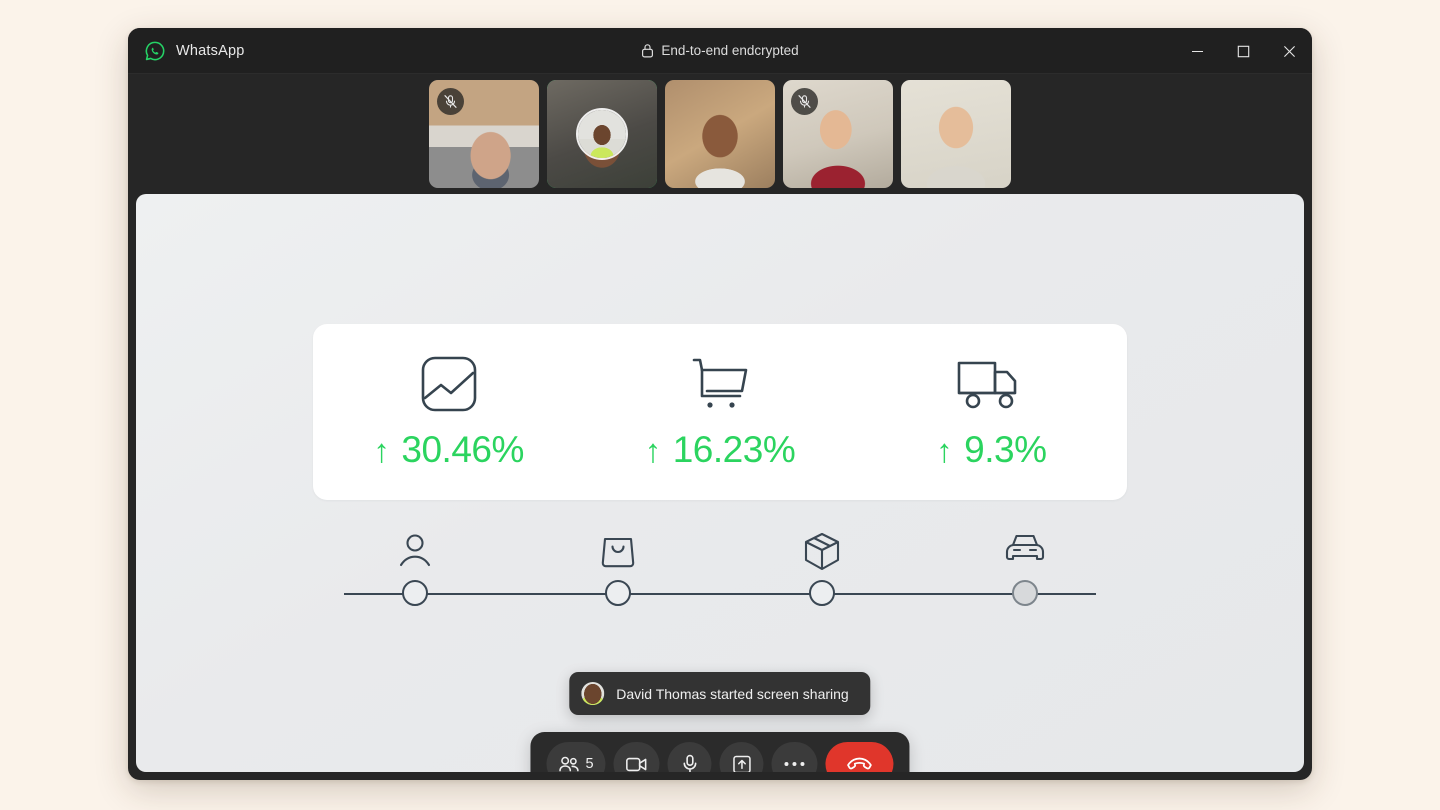 This screenshot has width=1440, height=810. I want to click on metric-item: ↑ 9.3%, so click(991, 412).